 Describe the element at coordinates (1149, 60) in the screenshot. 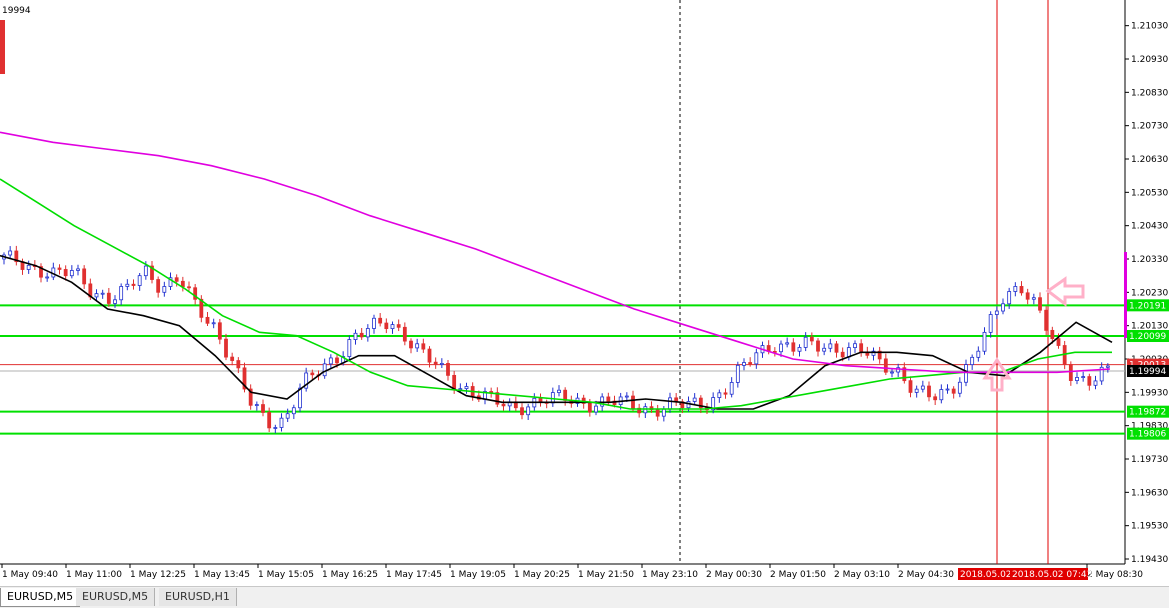

I see `y-tick-label: 1.20930` at that location.